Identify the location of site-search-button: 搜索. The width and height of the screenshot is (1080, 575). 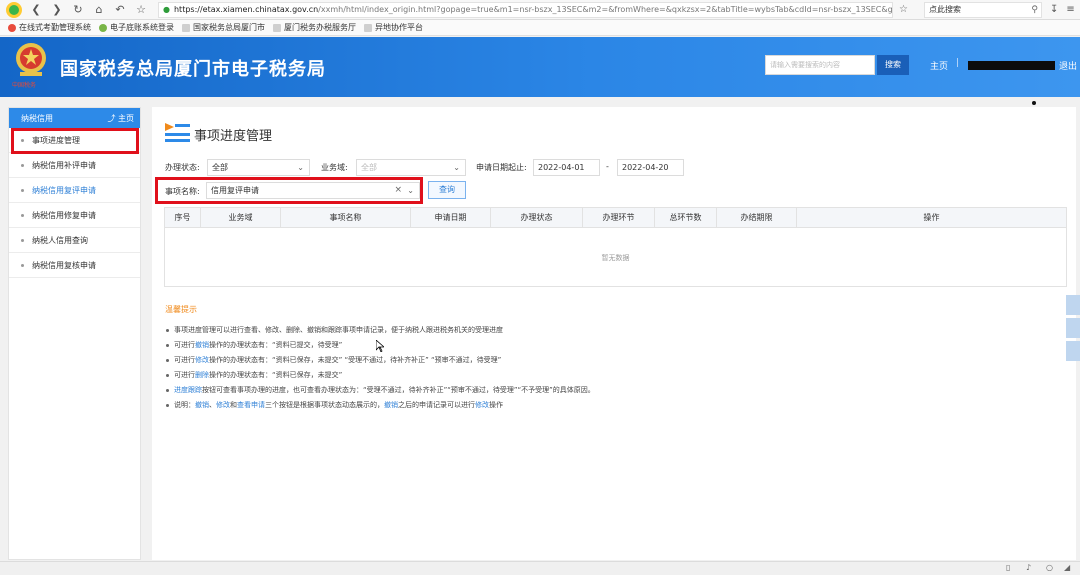
(893, 65).